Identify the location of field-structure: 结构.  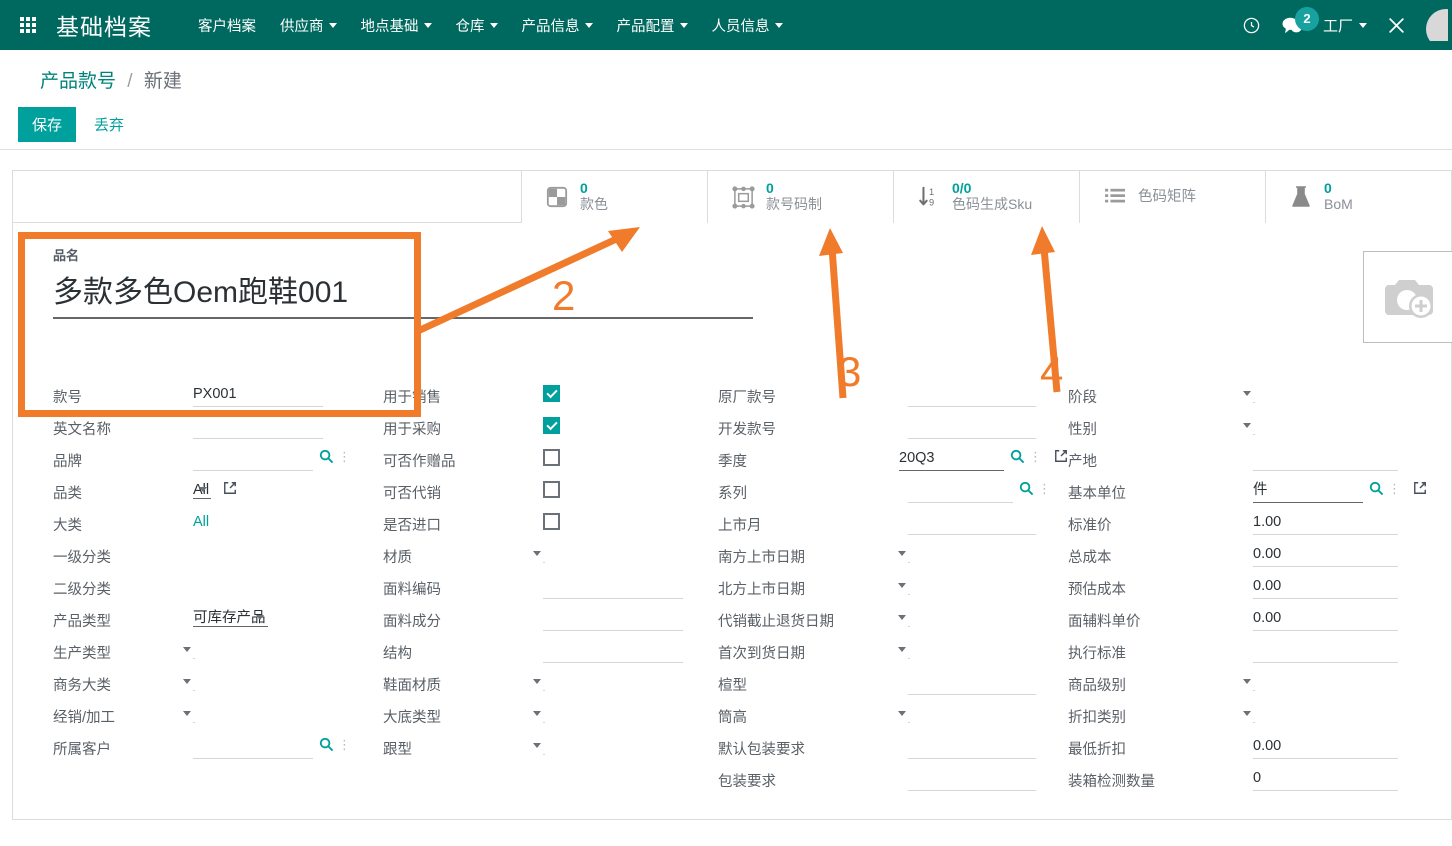
(550, 655).